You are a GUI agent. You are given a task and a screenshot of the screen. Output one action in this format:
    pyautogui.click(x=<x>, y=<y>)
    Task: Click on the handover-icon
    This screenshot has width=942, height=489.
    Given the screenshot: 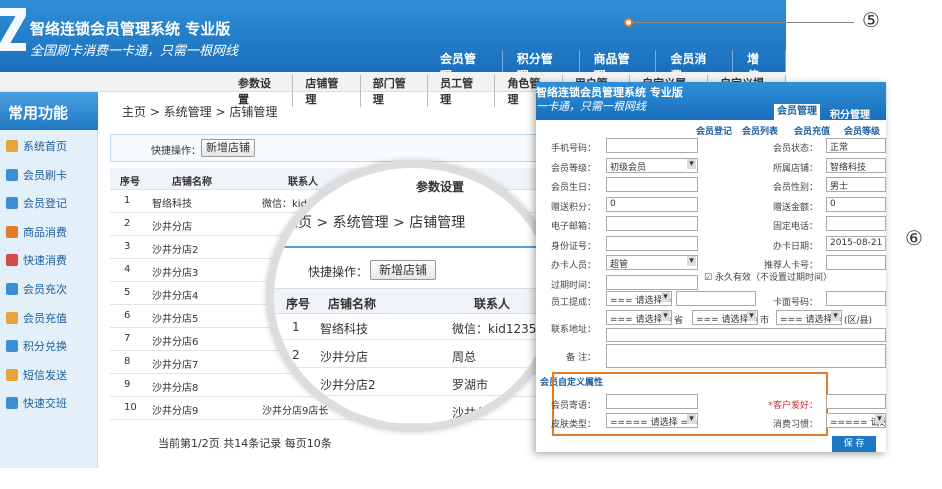 What is the action you would take?
    pyautogui.click(x=12, y=403)
    